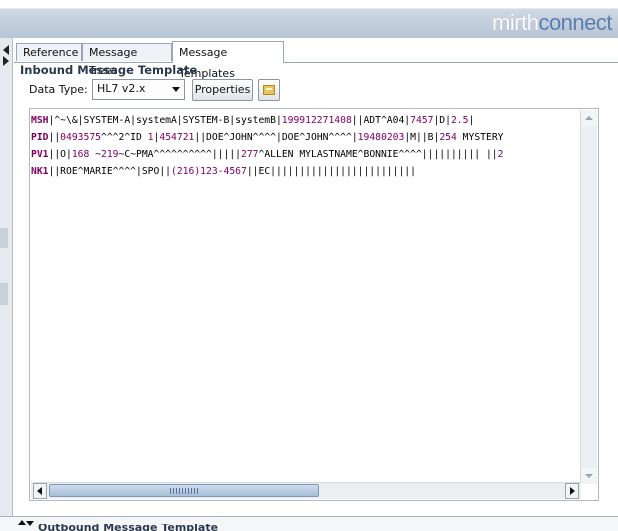  I want to click on segment-id: MSH, so click(40, 120).